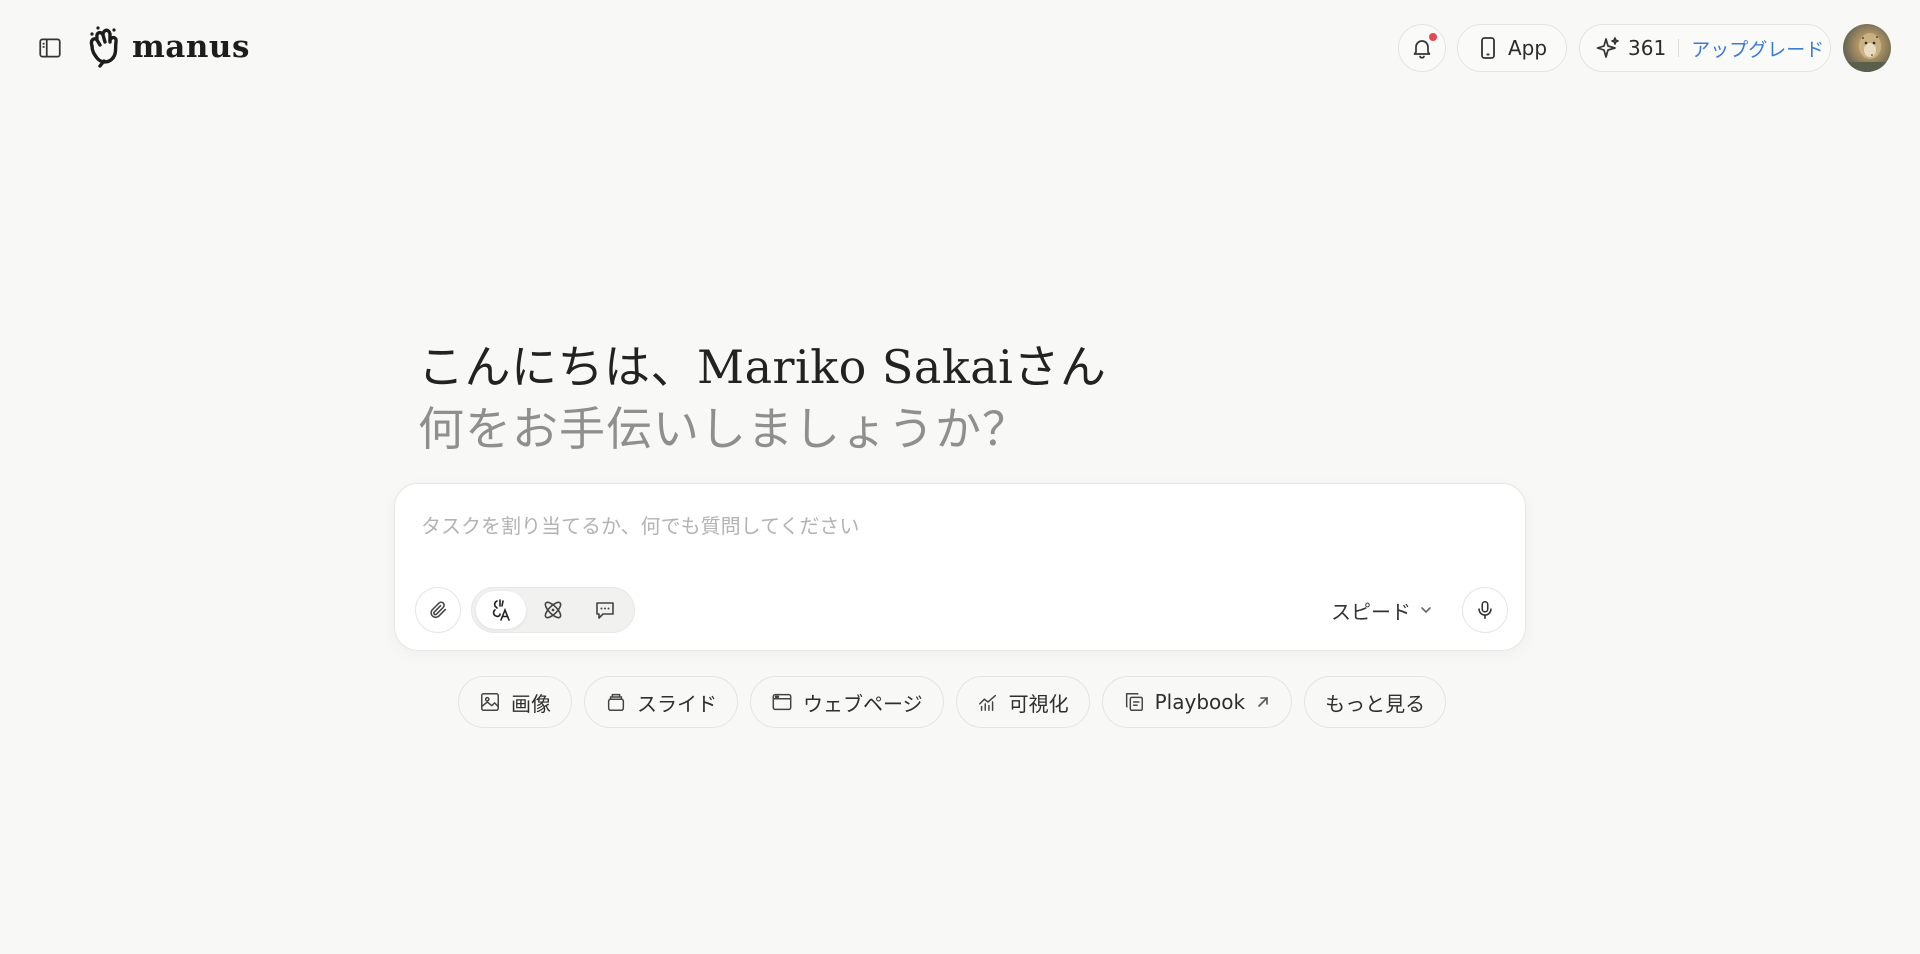 This screenshot has width=1920, height=954. I want to click on agent-mode-button, so click(501, 610).